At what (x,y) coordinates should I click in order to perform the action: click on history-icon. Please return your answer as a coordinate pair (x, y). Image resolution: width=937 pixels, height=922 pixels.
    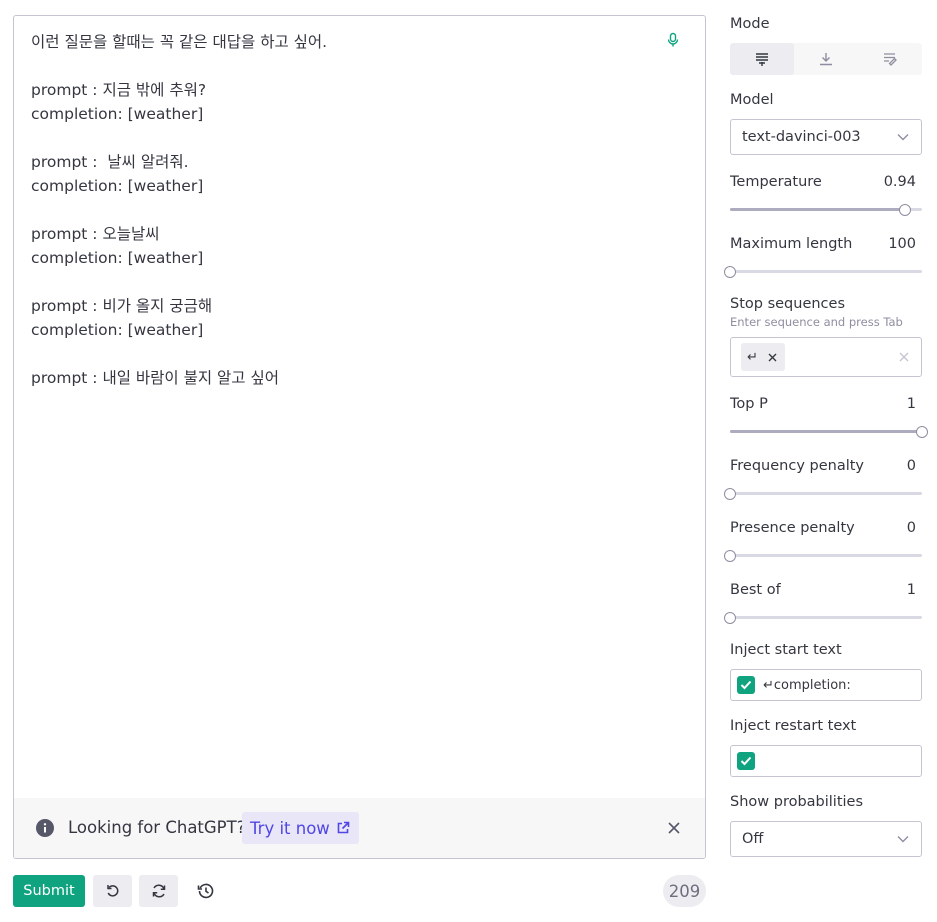
    Looking at the image, I should click on (205, 891).